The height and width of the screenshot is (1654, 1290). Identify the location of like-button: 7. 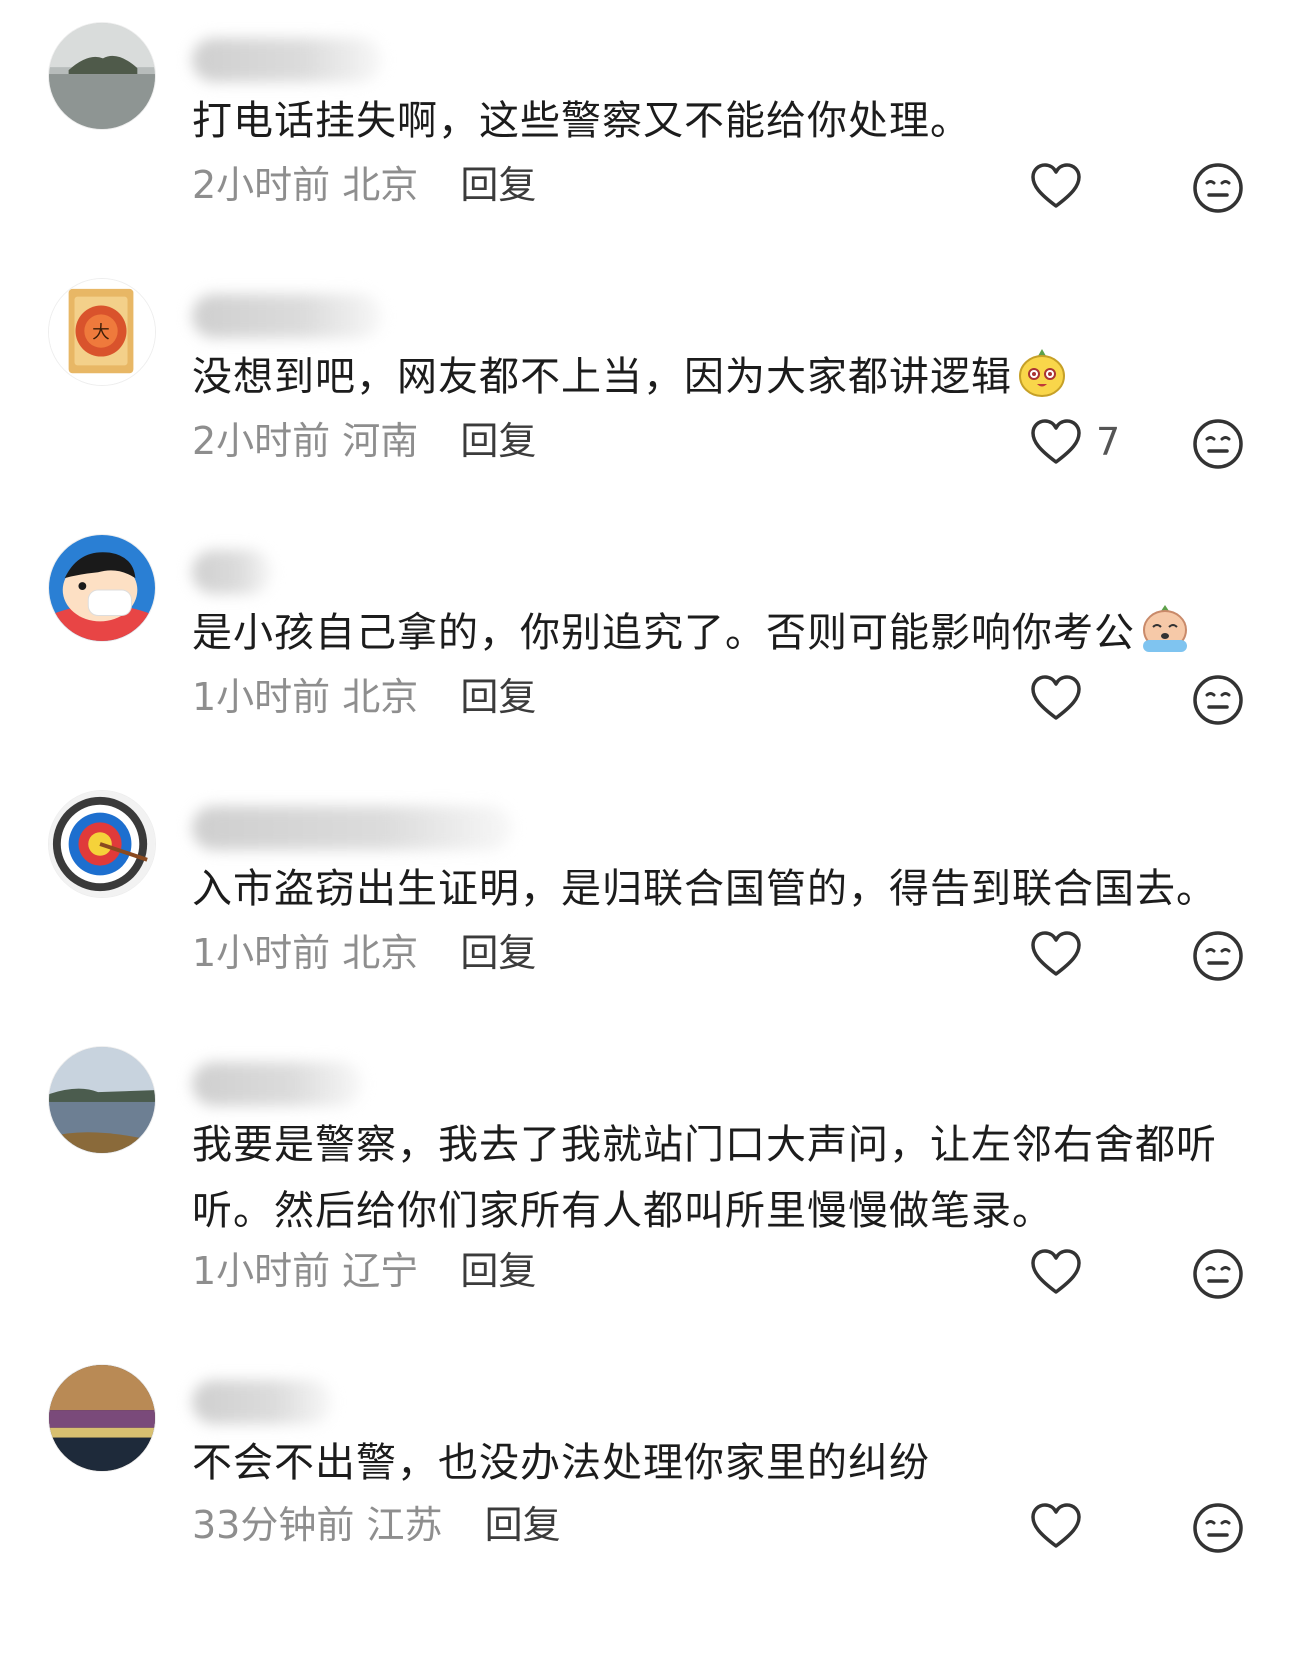
(1075, 442).